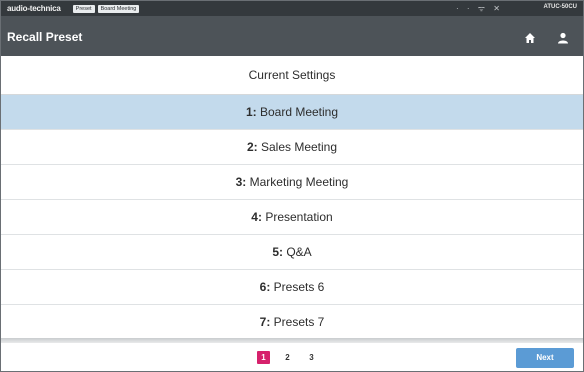  Describe the element at coordinates (480, 8) in the screenshot. I see `status-icons: · · ᯤ ✕` at that location.